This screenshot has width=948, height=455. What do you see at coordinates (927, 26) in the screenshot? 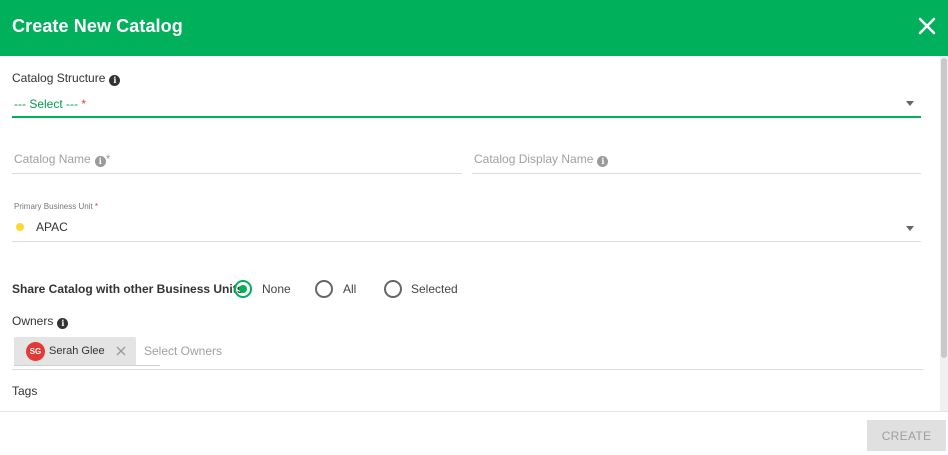
I see `close-icon` at bounding box center [927, 26].